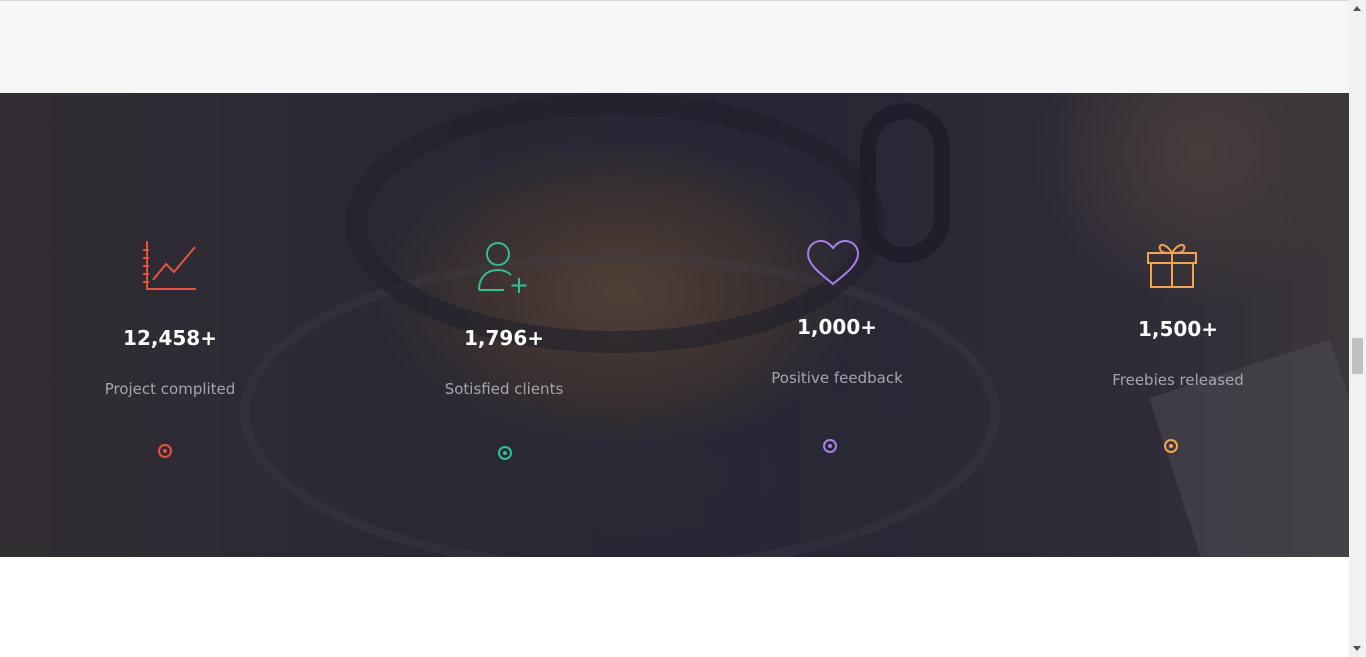 The width and height of the screenshot is (1366, 657). Describe the element at coordinates (1178, 314) in the screenshot. I see `stat-freebies: 1,500+ Freebies released` at that location.